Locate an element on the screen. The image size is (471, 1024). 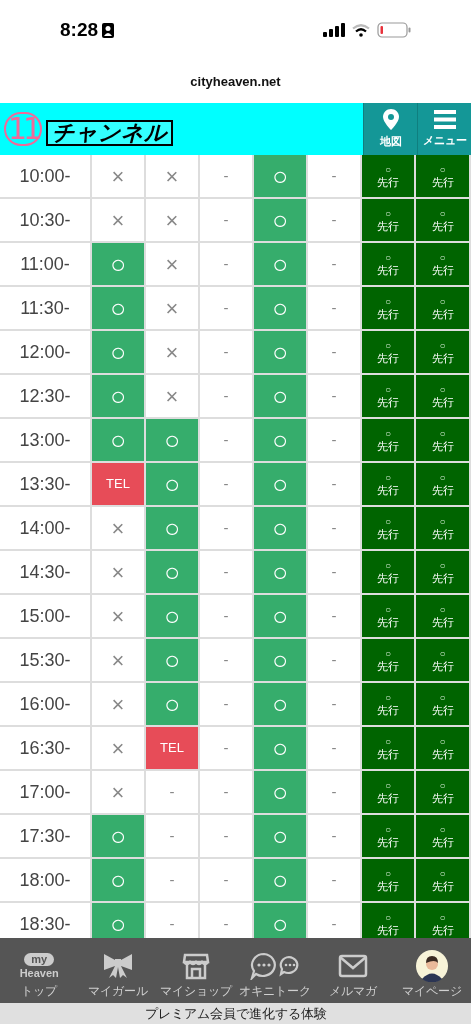
address-bar-url: cityheaven.net is located at coordinates (235, 81).